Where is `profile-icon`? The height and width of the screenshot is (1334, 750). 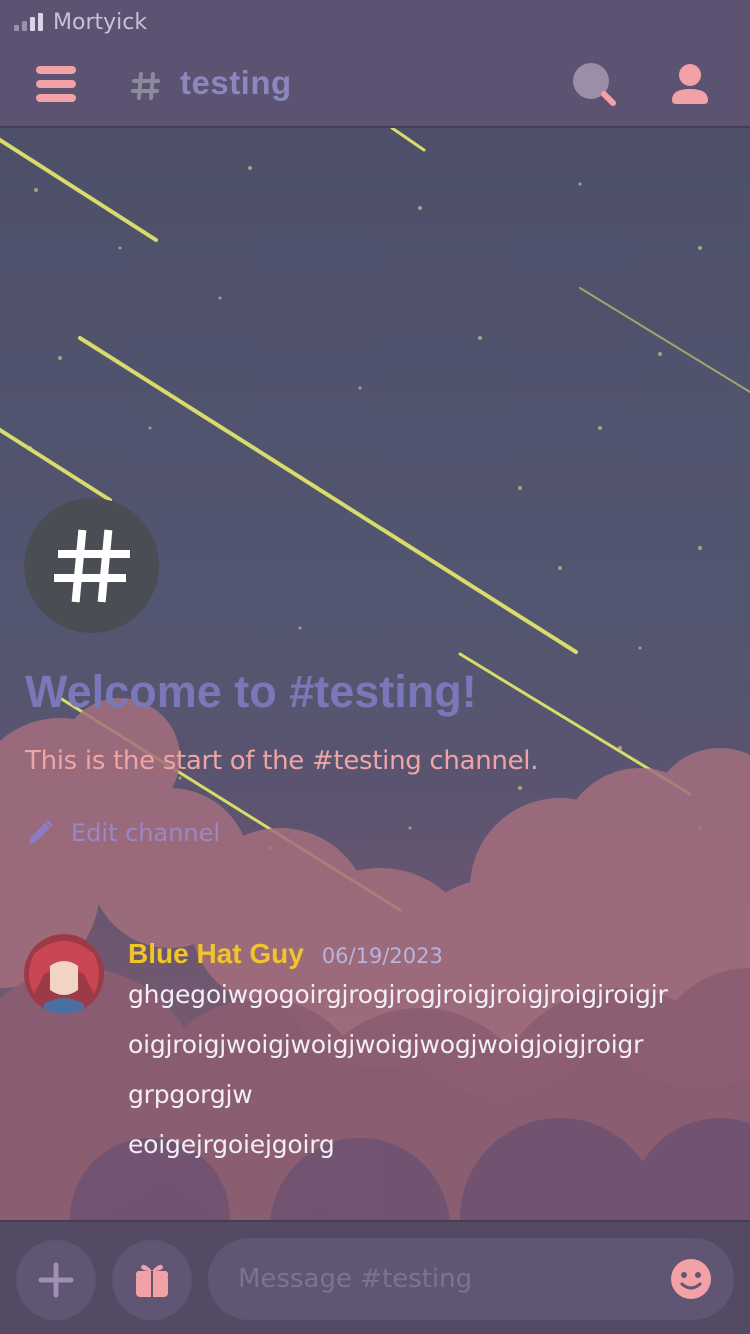
profile-icon is located at coordinates (690, 84).